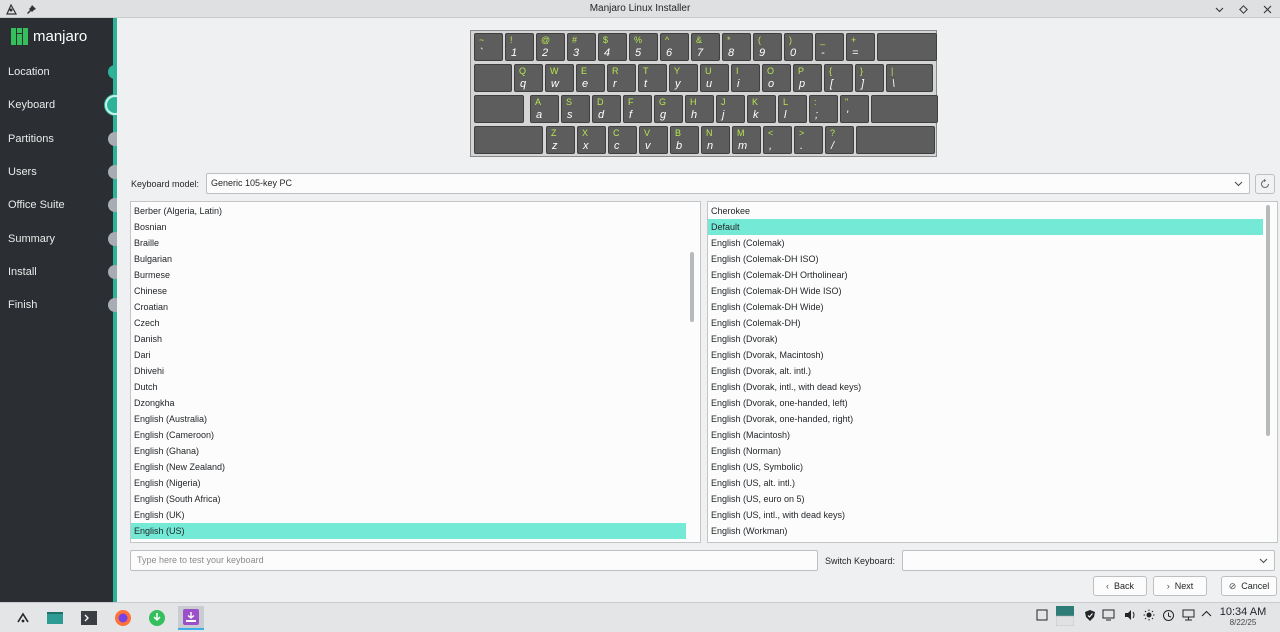  Describe the element at coordinates (1188, 616) in the screenshot. I see `network-icon` at that location.